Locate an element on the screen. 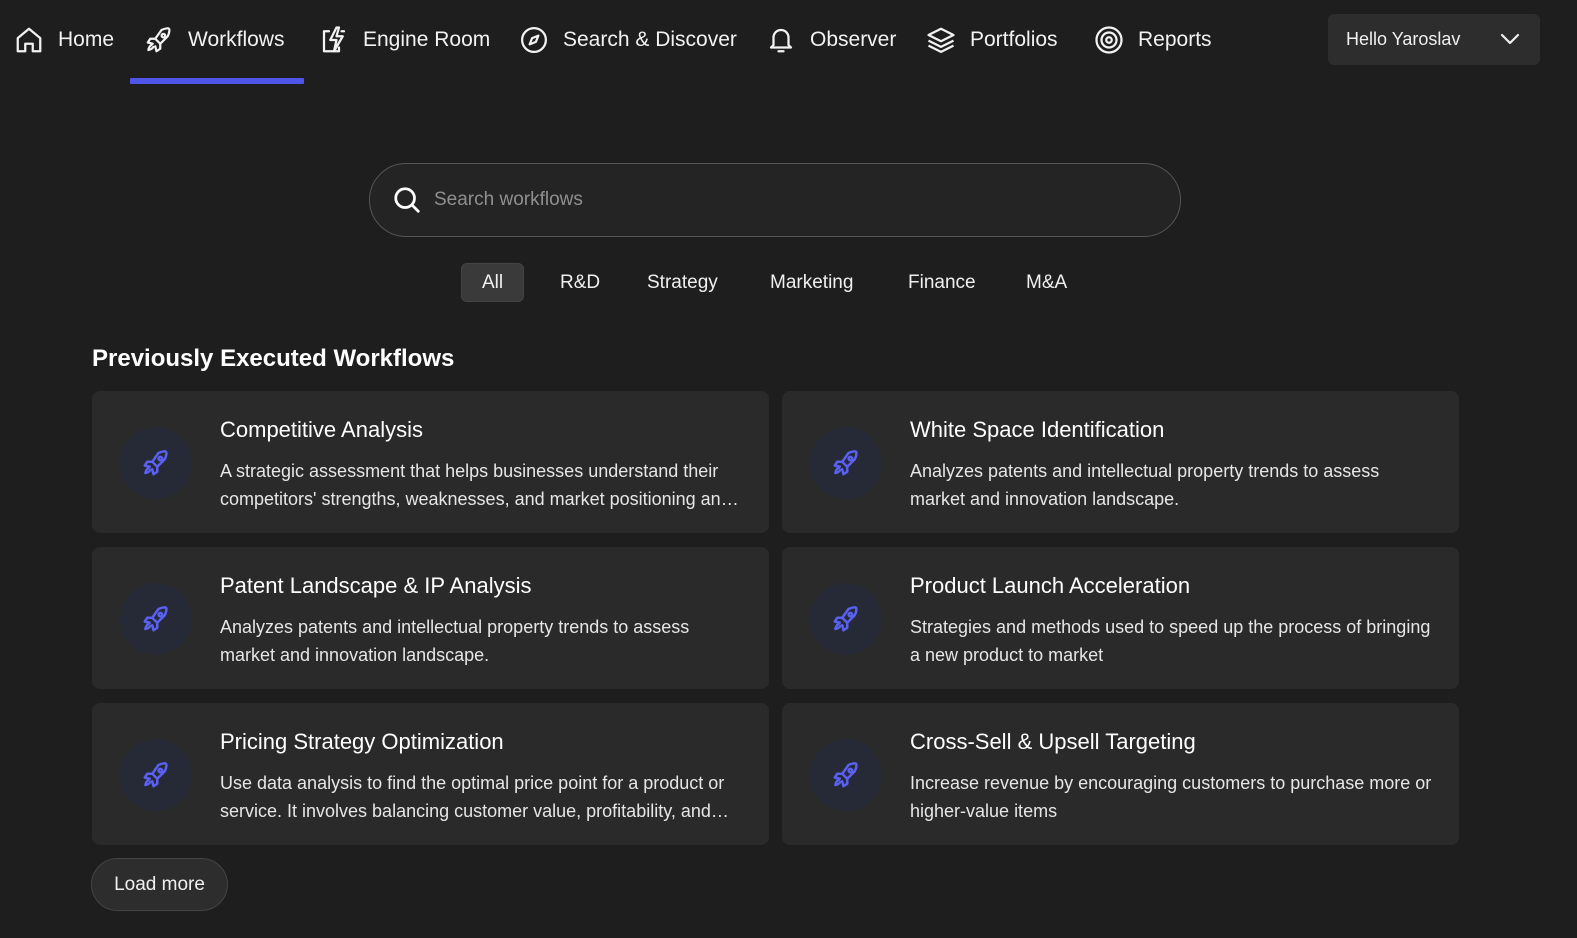 The image size is (1577, 938). filter-chip-strategy: Strategy is located at coordinates (682, 282).